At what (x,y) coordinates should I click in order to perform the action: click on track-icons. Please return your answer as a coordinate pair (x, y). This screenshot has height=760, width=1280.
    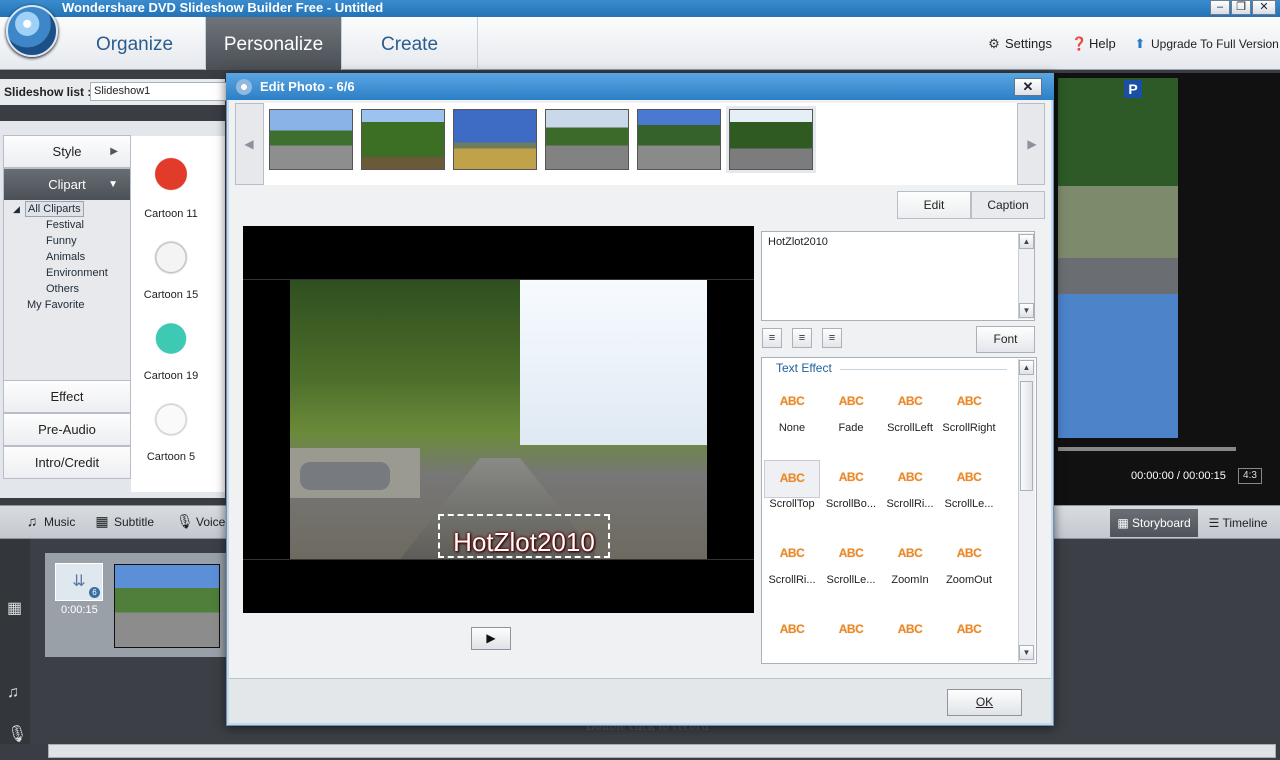
    Looking at the image, I should click on (15, 641).